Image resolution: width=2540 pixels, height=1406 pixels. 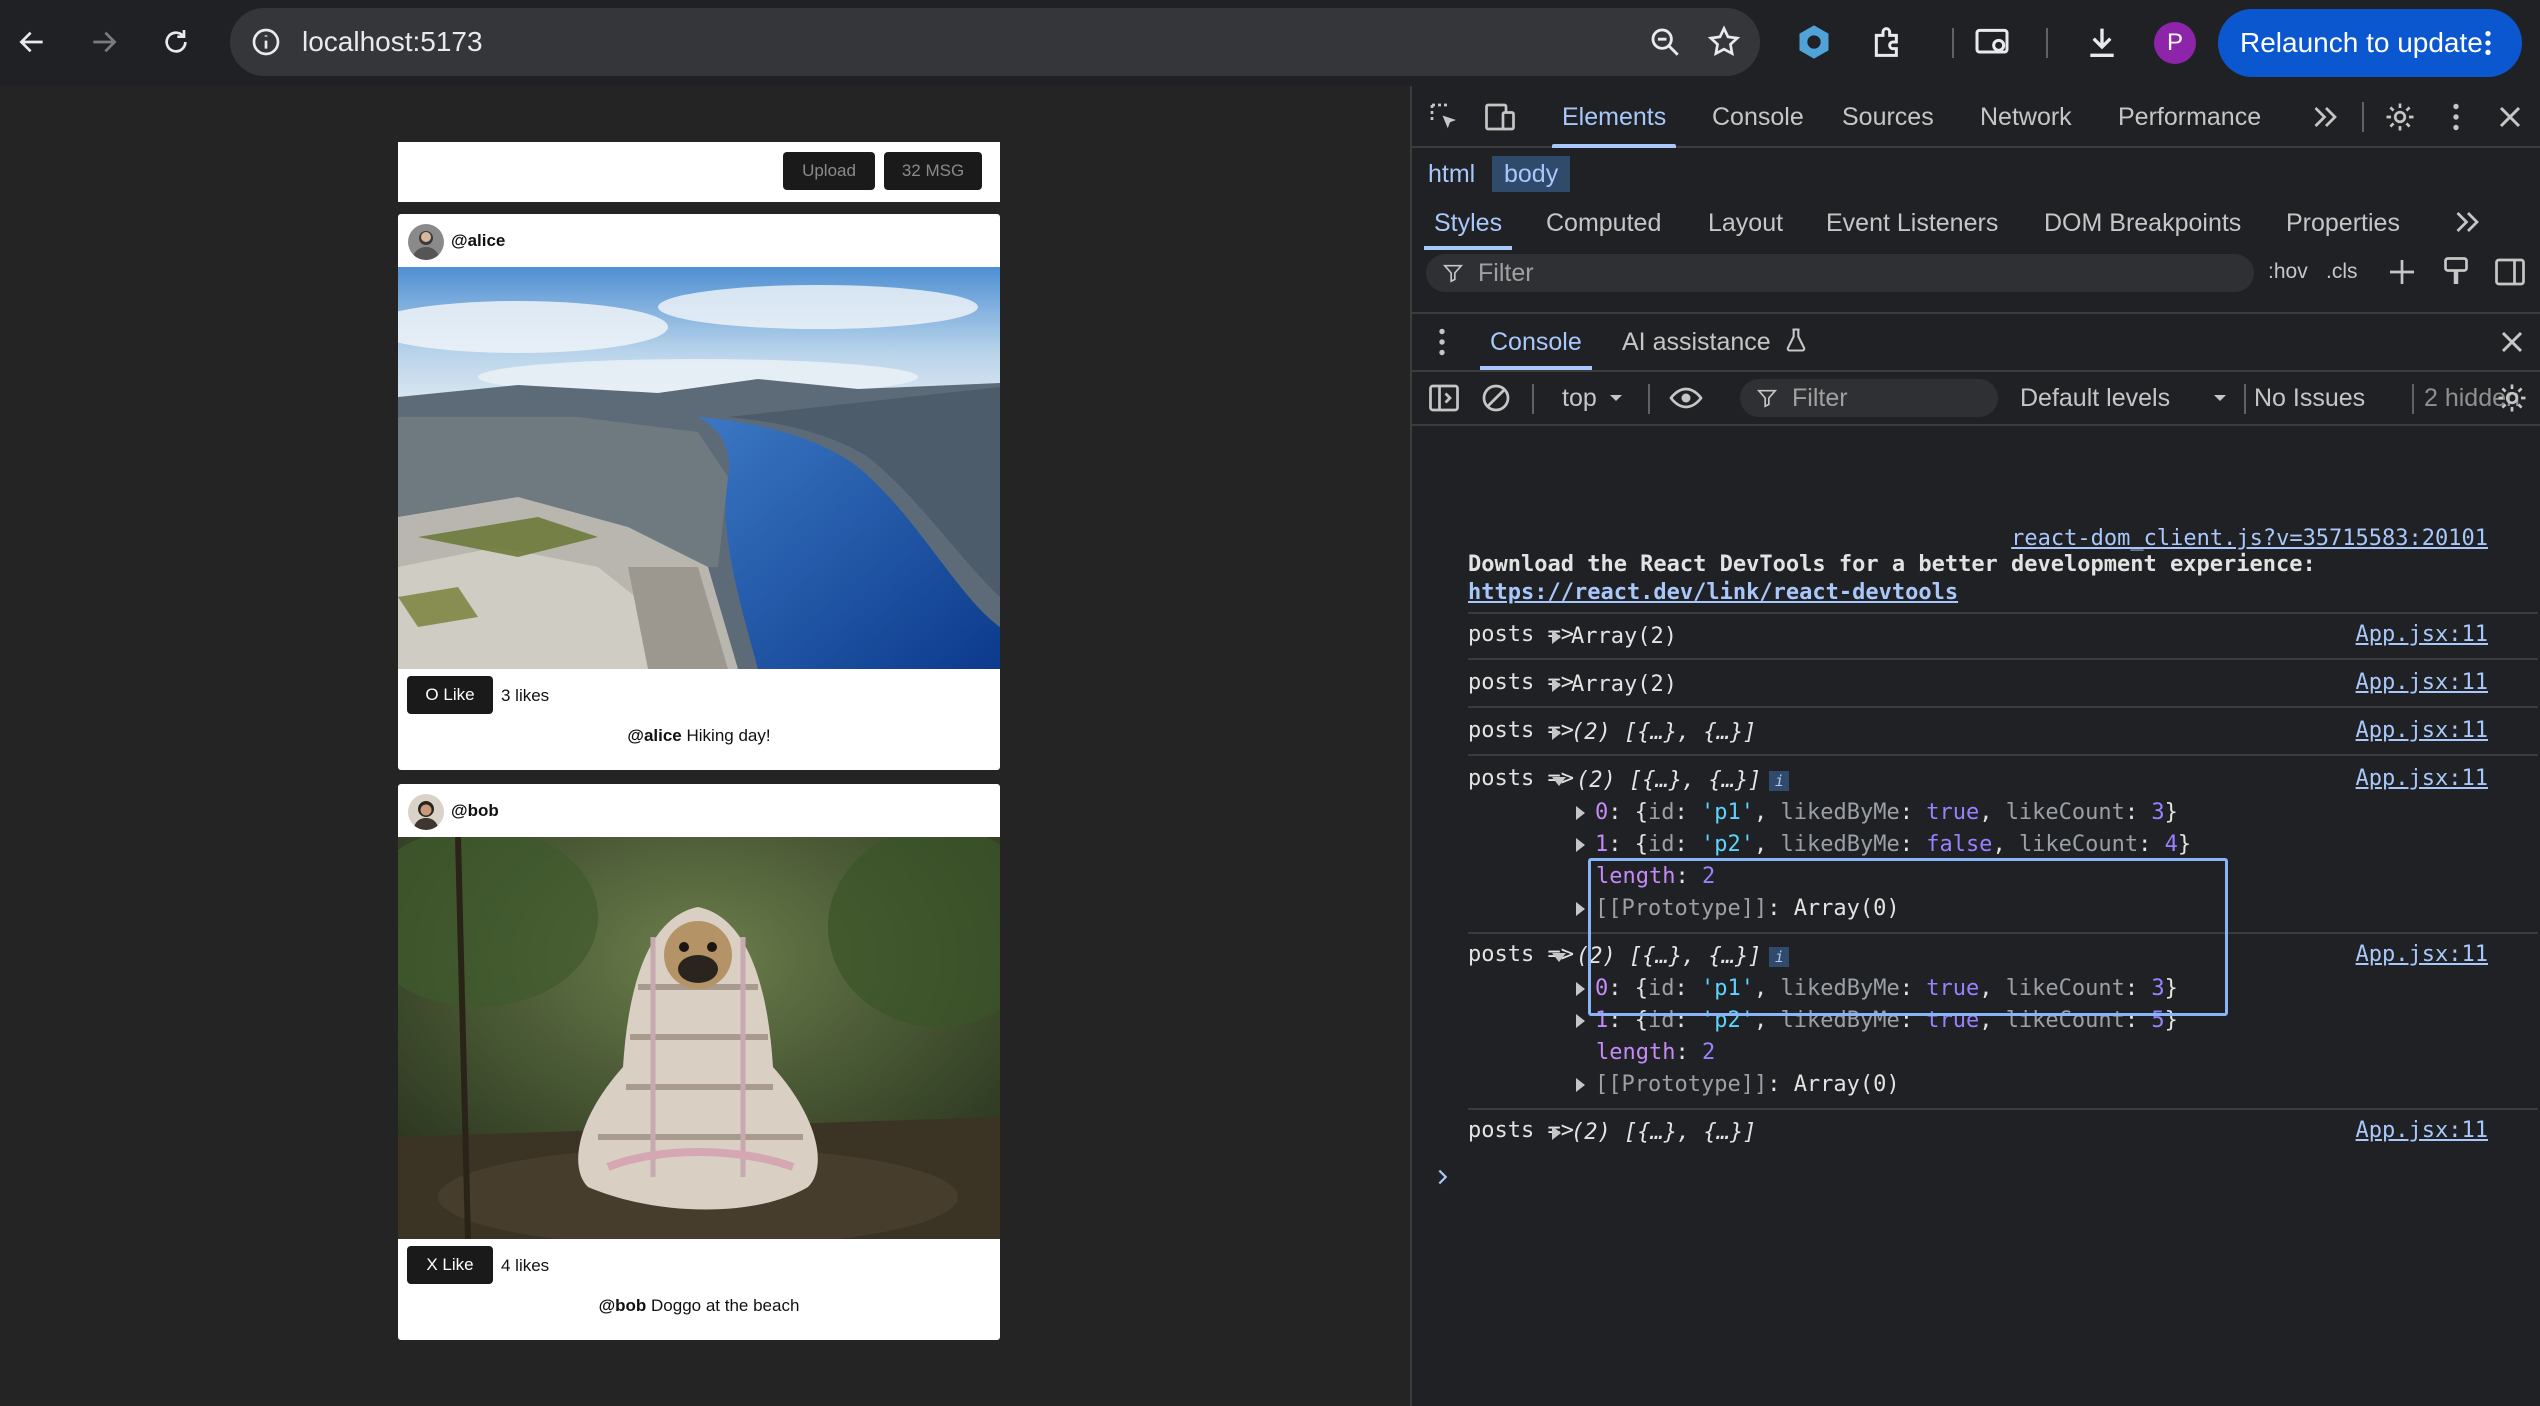 What do you see at coordinates (1451, 174) in the screenshot?
I see `breadcrumb-html: html` at bounding box center [1451, 174].